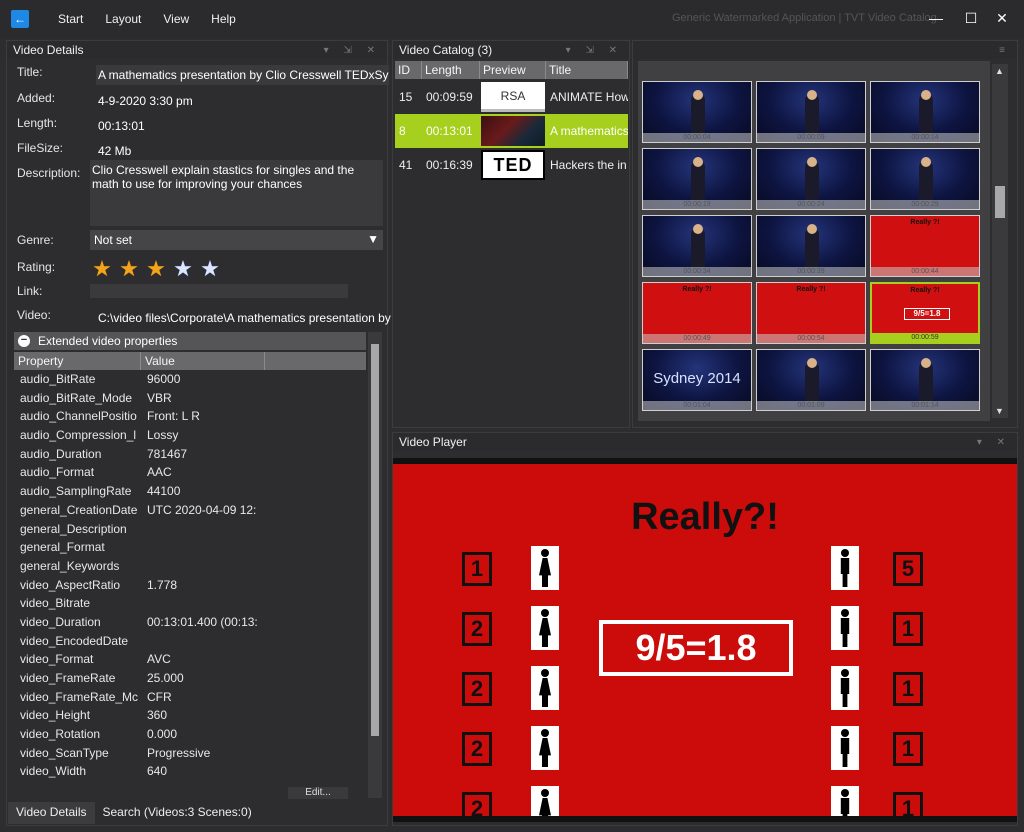  Describe the element at coordinates (190, 734) in the screenshot. I see `table-row: video_Rotation 0.000` at that location.